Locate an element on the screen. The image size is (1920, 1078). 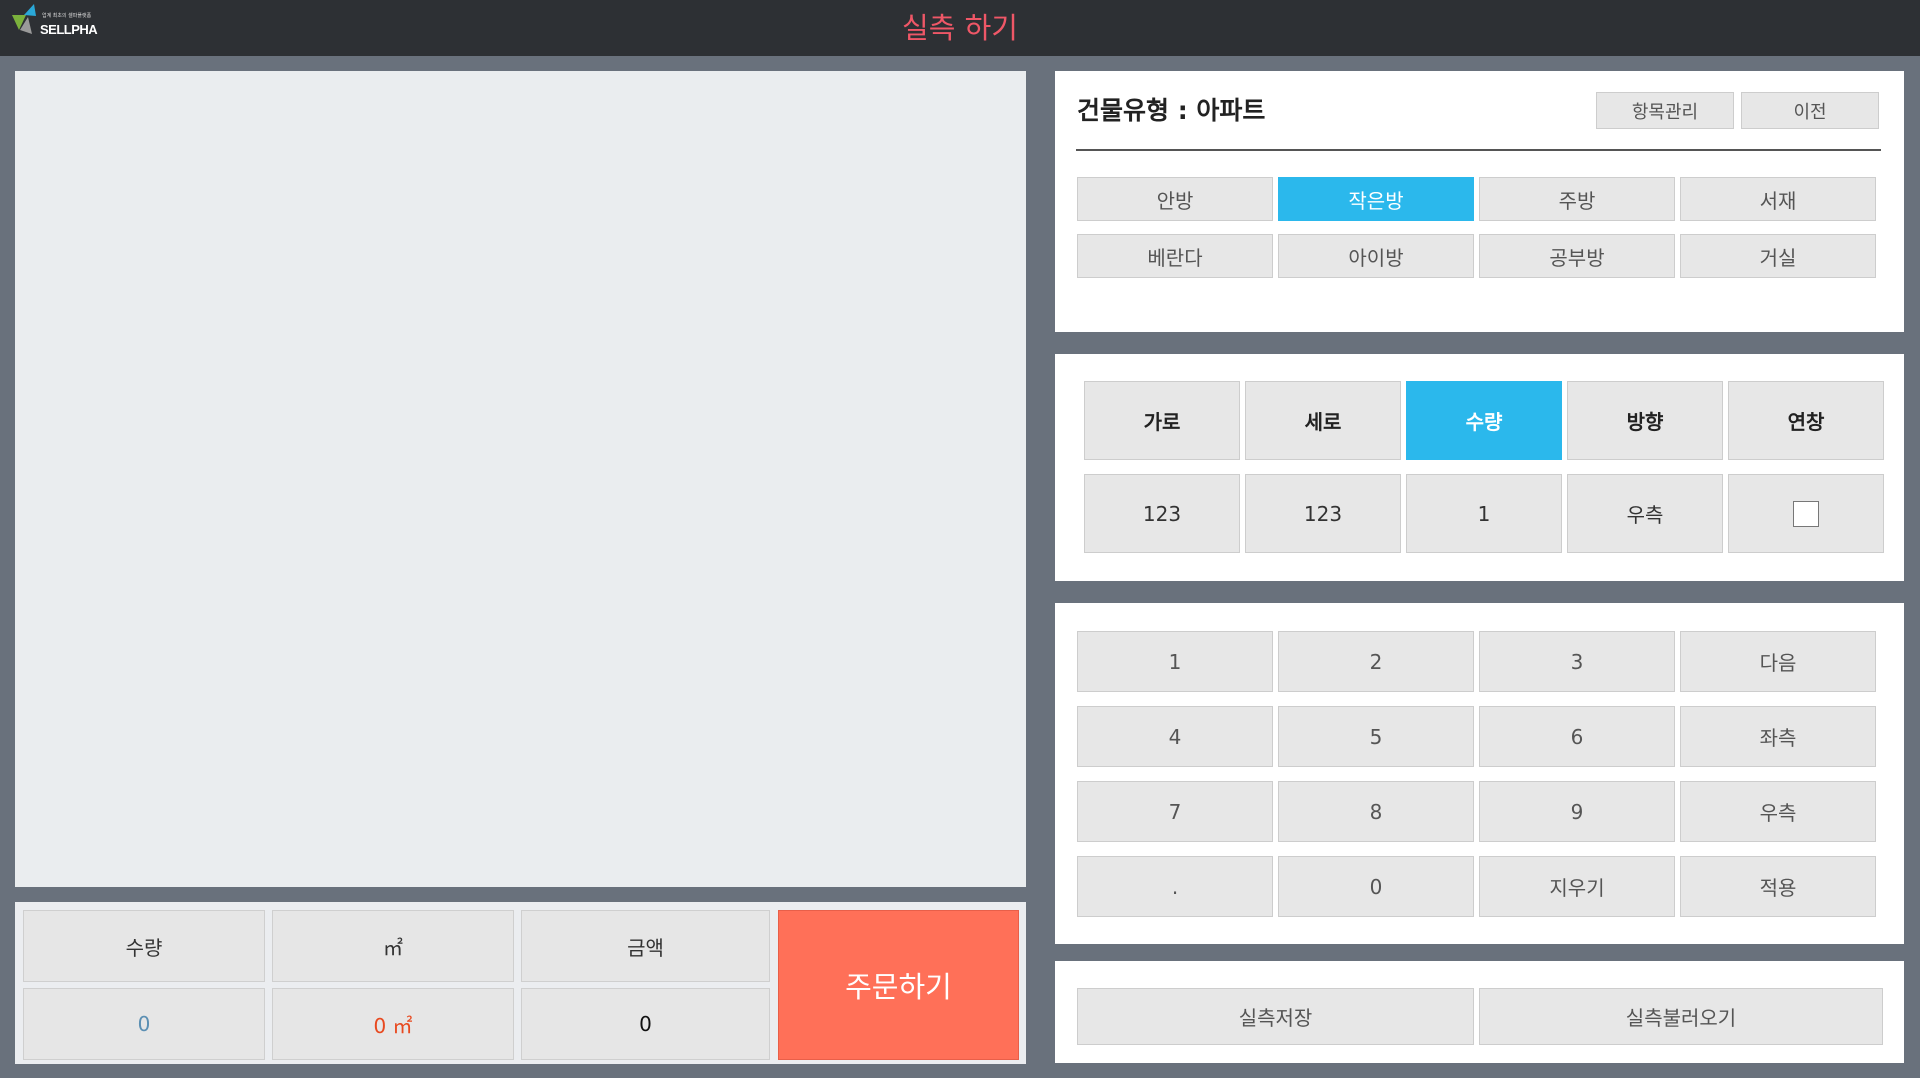
extend-window-cell is located at coordinates (1806, 513).